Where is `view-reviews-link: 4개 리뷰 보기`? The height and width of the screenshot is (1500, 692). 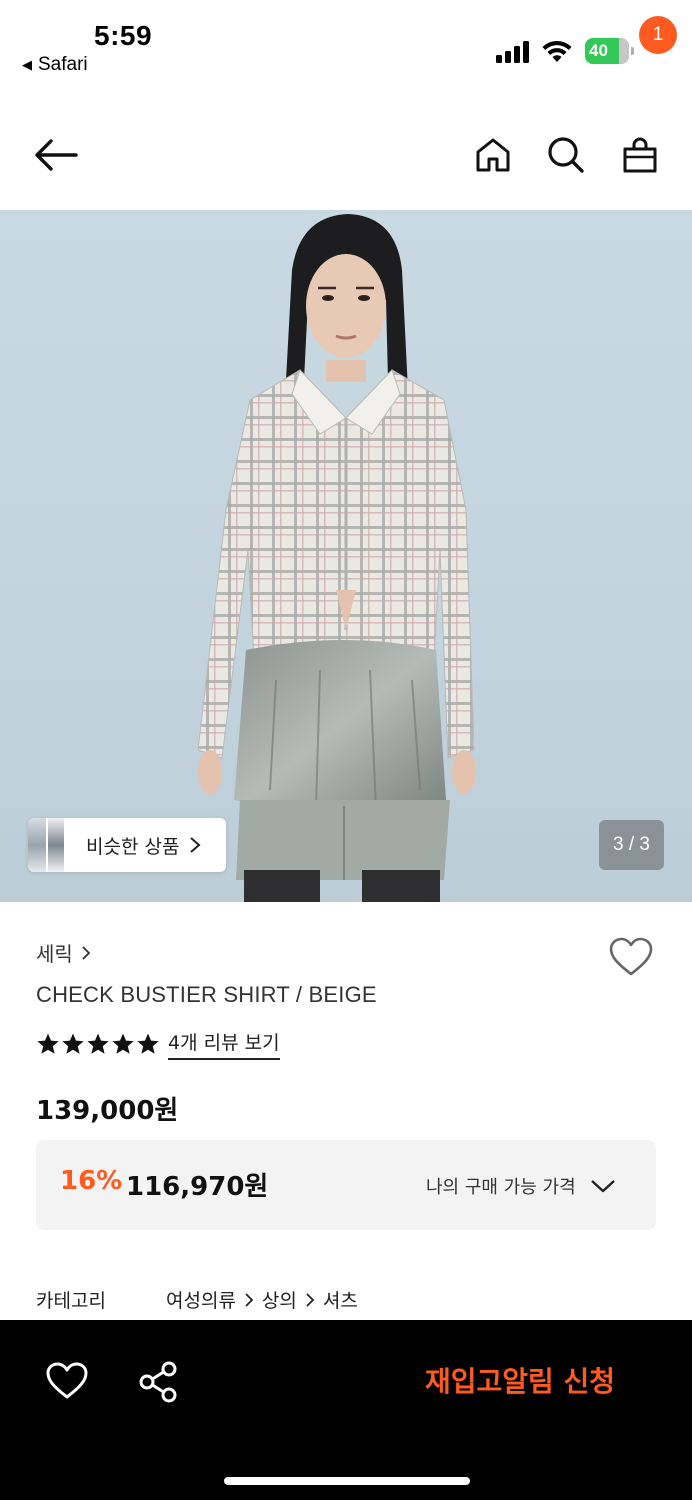 view-reviews-link: 4개 리뷰 보기 is located at coordinates (224, 1044).